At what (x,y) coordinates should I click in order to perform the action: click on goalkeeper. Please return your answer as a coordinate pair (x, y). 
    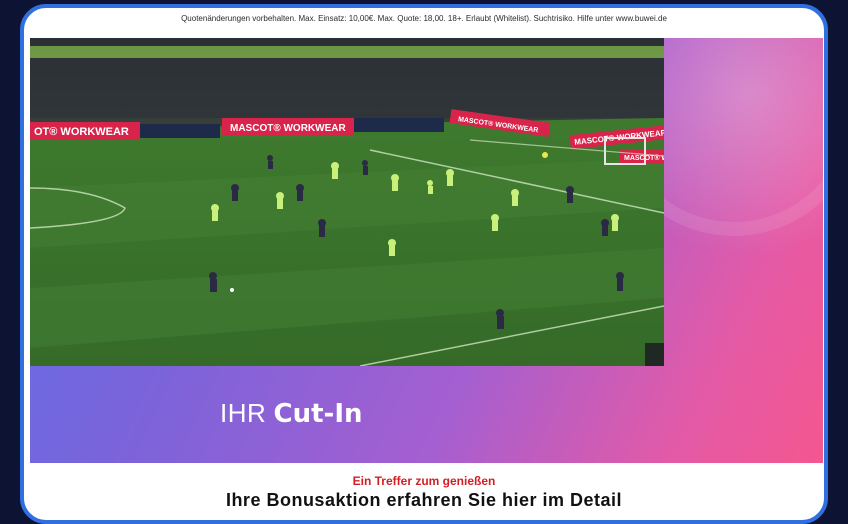
    Looking at the image, I should click on (545, 155).